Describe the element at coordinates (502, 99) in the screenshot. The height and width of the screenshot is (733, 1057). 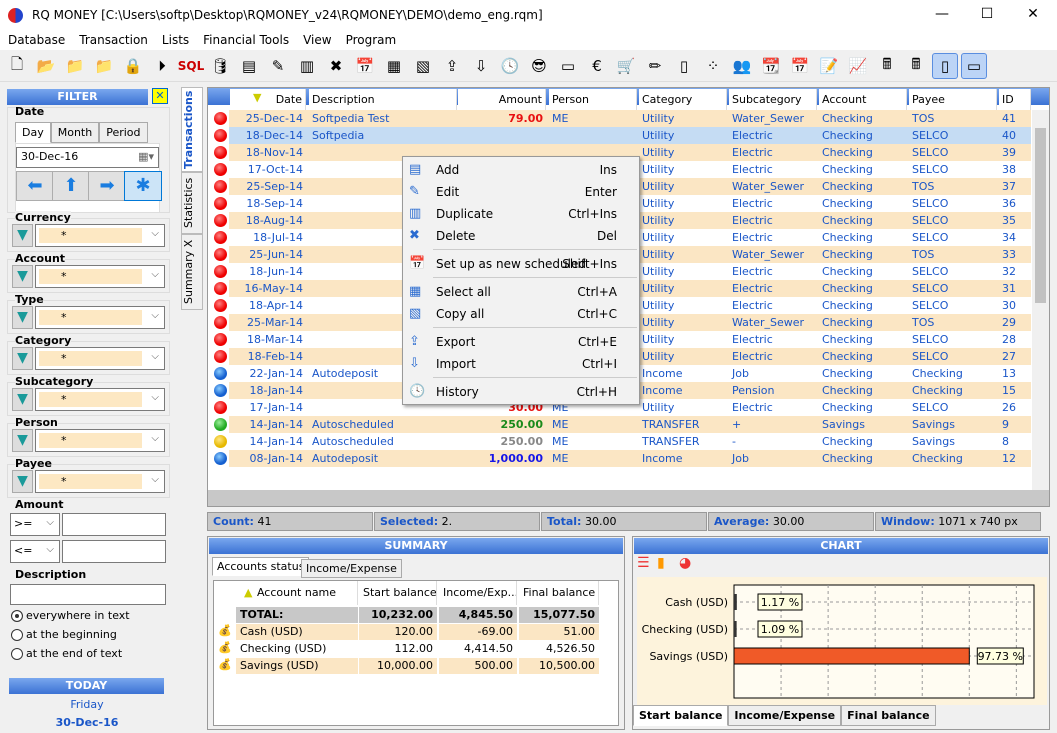
I see `column-header-amount: Amount` at that location.